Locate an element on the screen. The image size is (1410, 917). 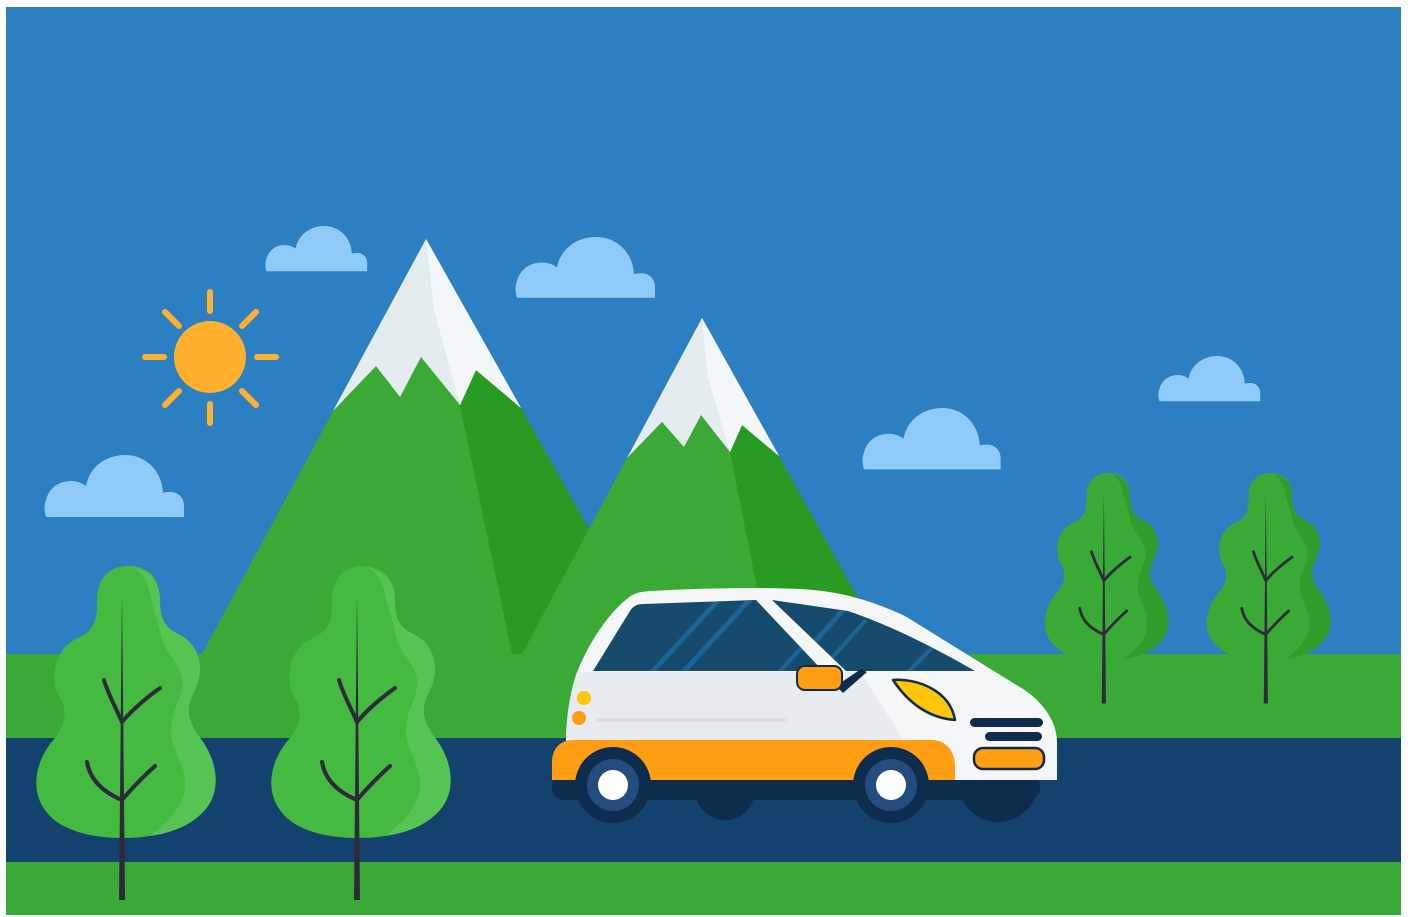
car-wheel-rear is located at coordinates (613, 785).